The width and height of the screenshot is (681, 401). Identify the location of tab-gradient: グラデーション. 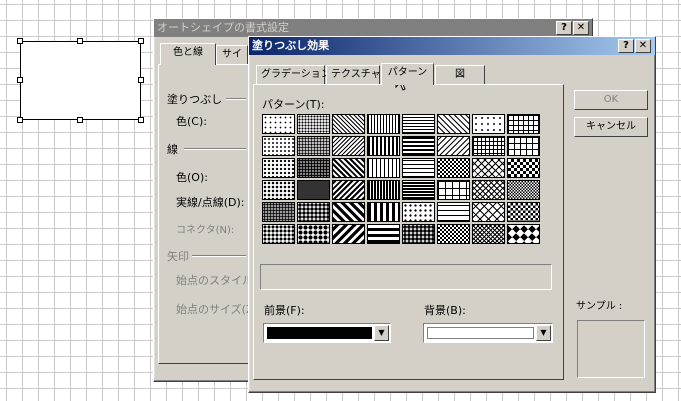
(293, 75).